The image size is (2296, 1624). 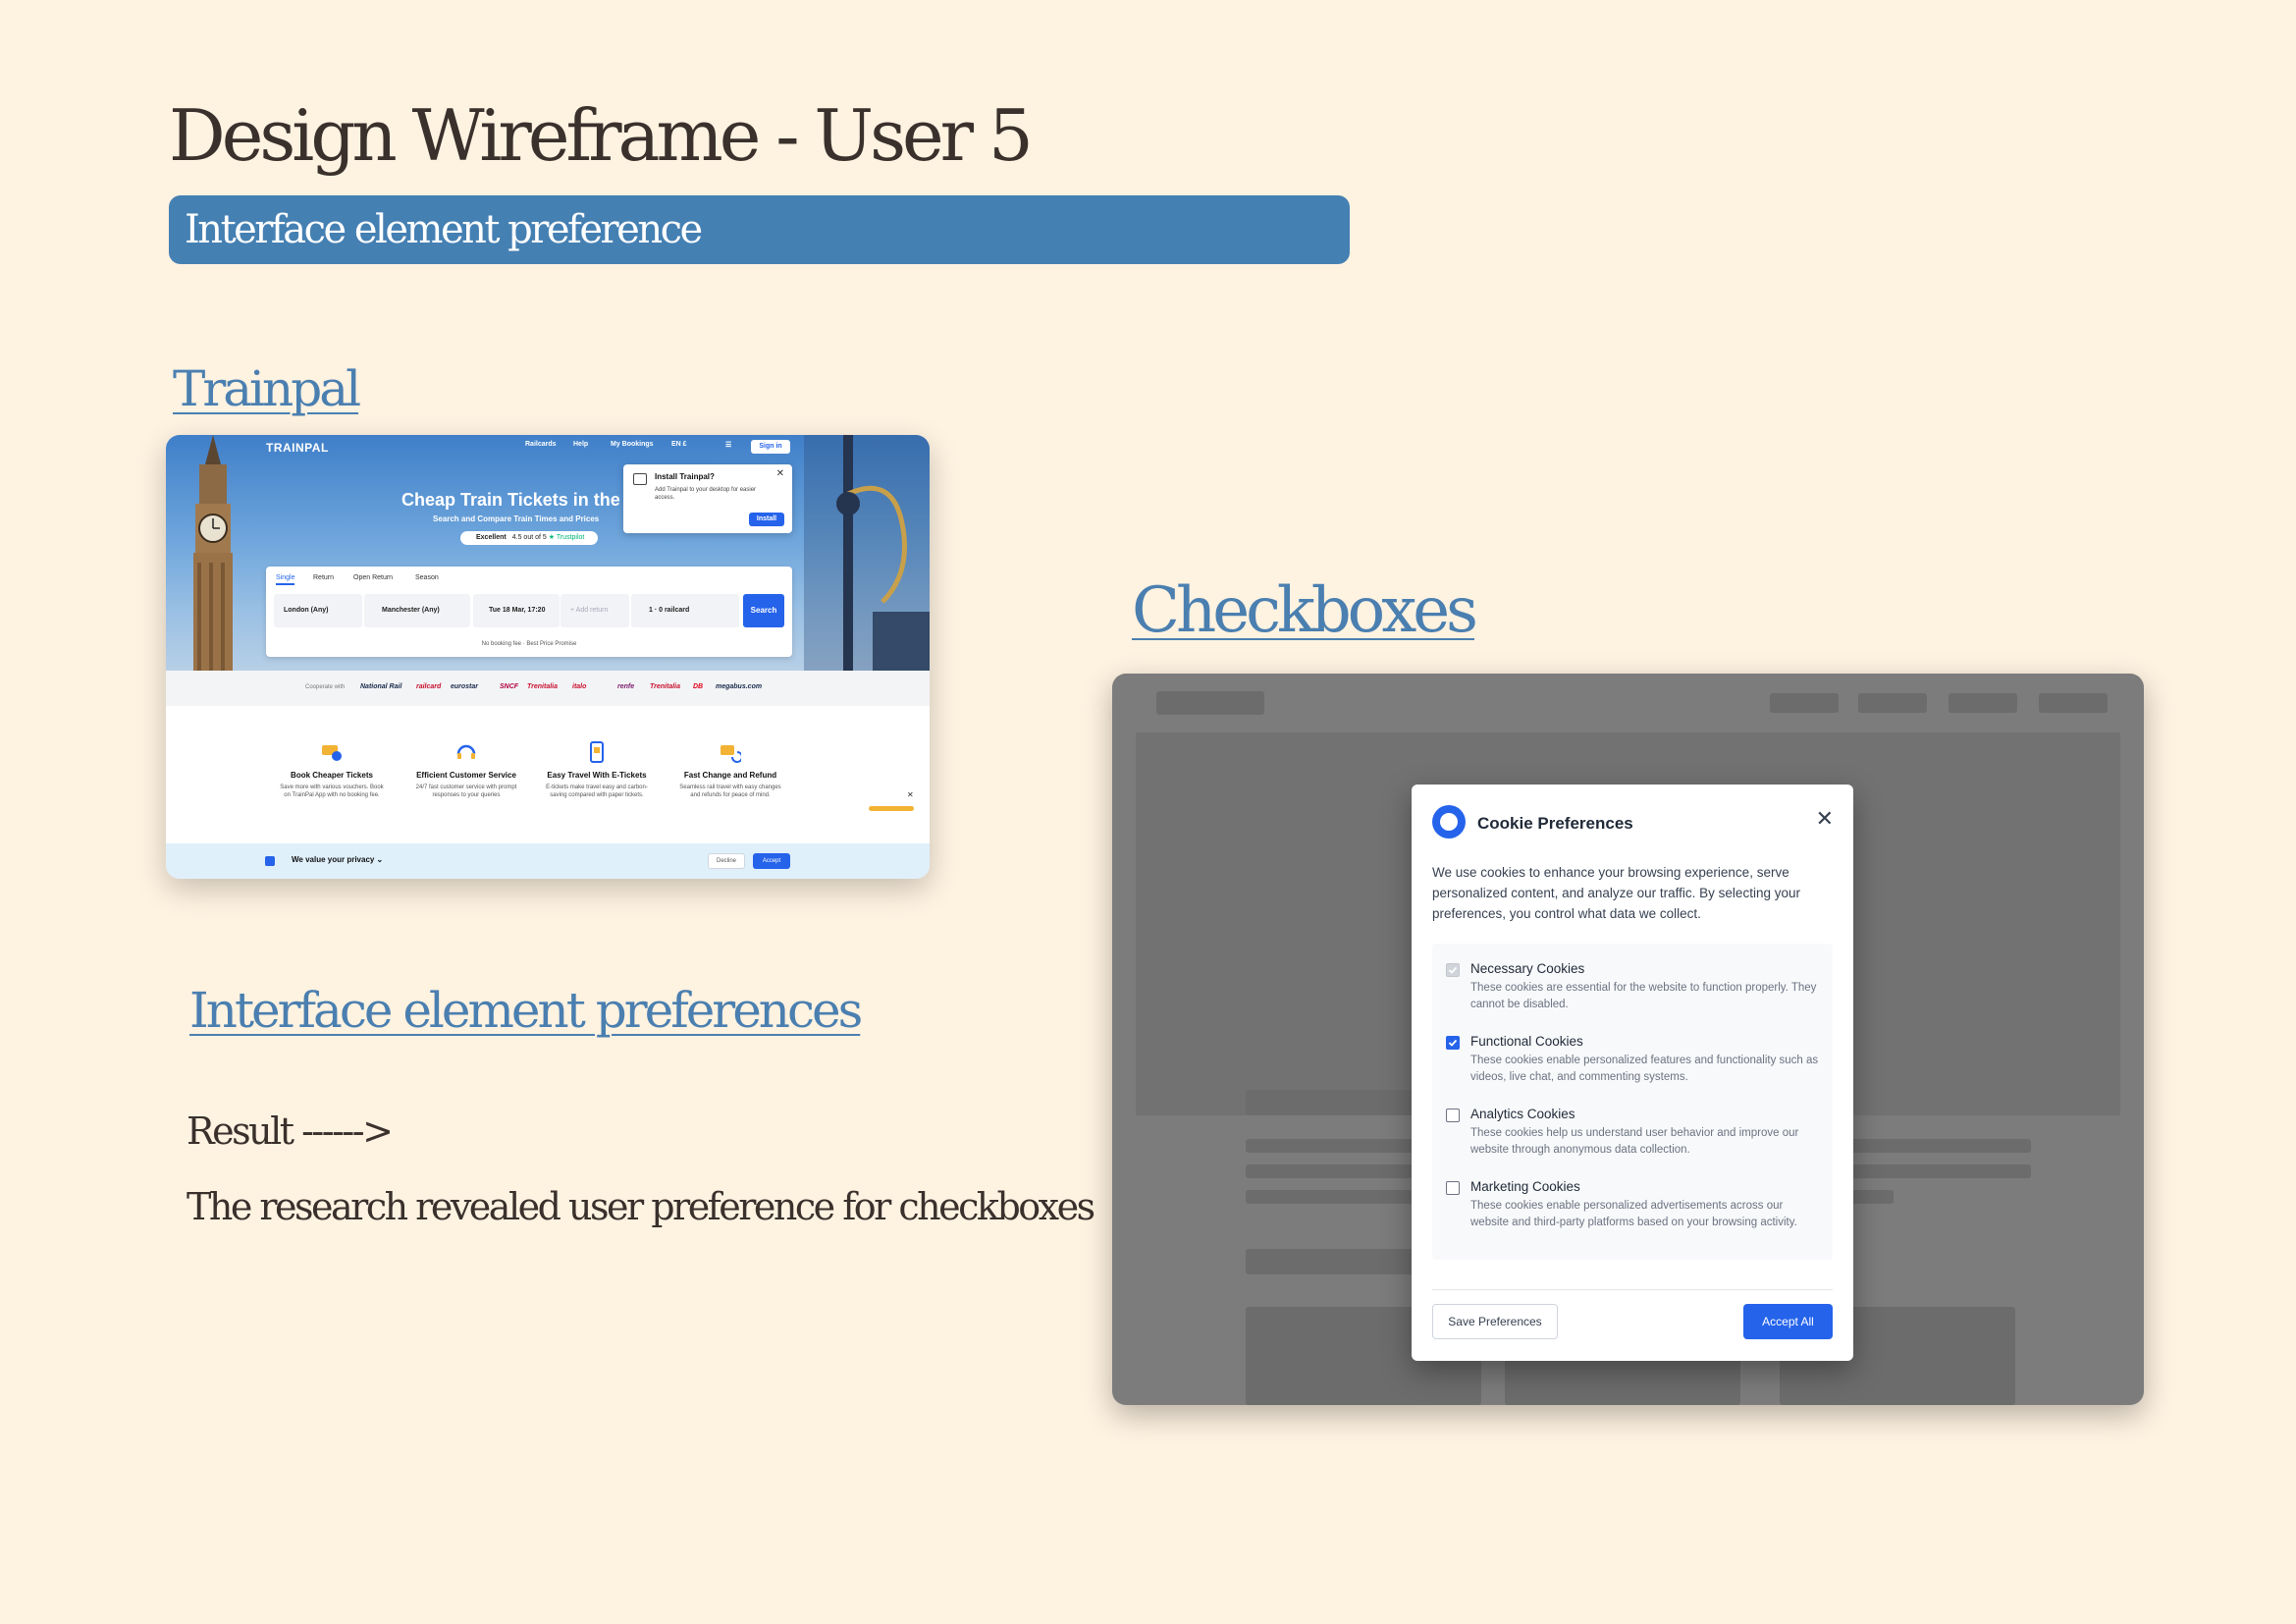 I want to click on nav-railcards: Railcards, so click(x=541, y=449).